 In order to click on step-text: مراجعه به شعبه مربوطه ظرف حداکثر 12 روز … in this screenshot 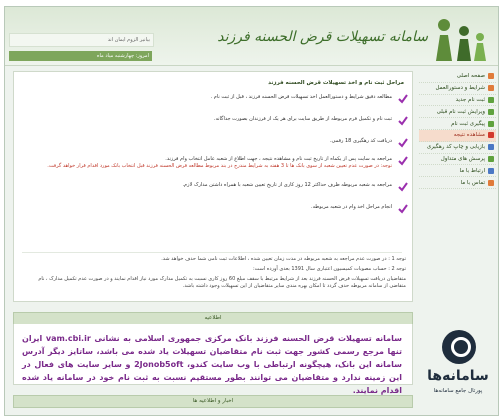, I will do `click(287, 185)`.